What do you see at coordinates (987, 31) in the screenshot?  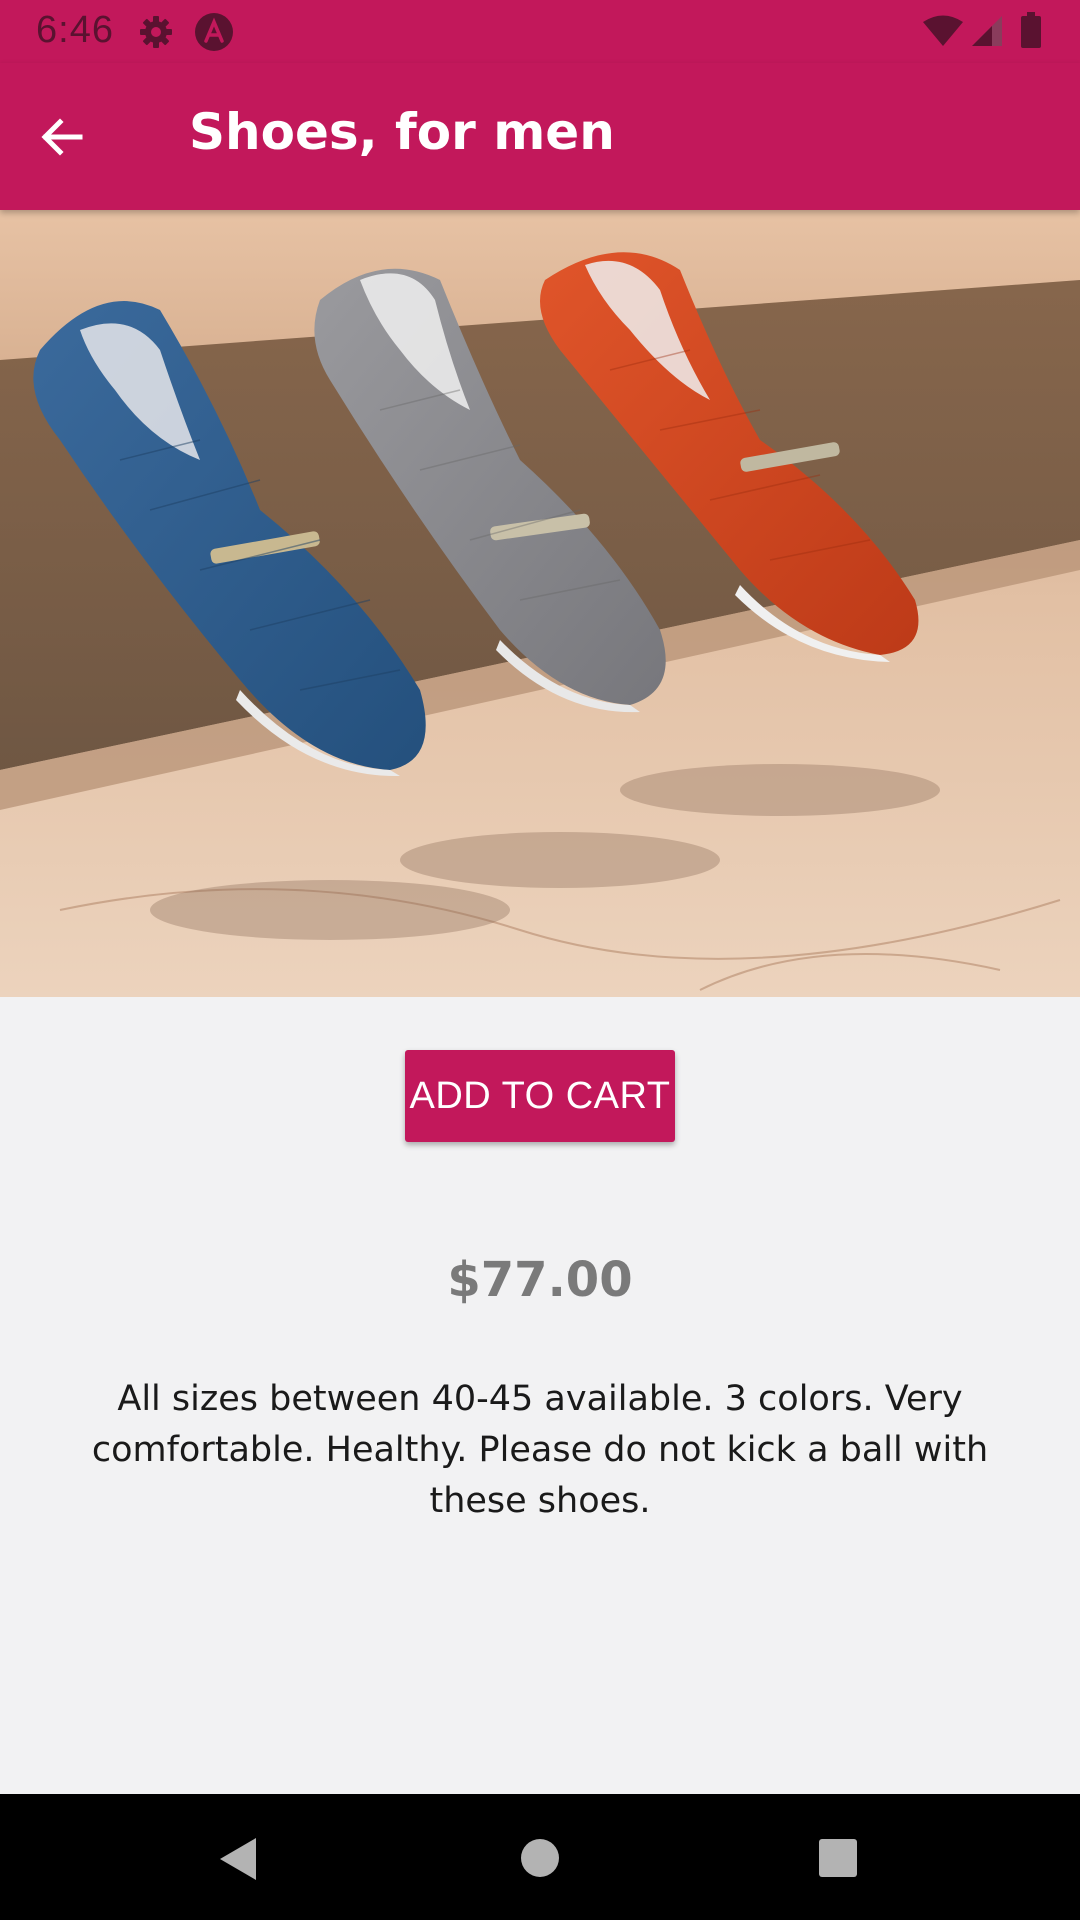 I see `signal-icon` at bounding box center [987, 31].